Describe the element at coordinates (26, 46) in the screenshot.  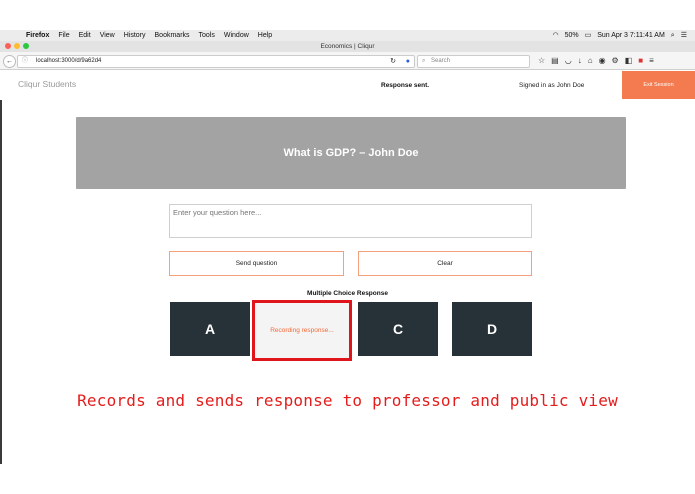
I see `zoom-window-icon` at that location.